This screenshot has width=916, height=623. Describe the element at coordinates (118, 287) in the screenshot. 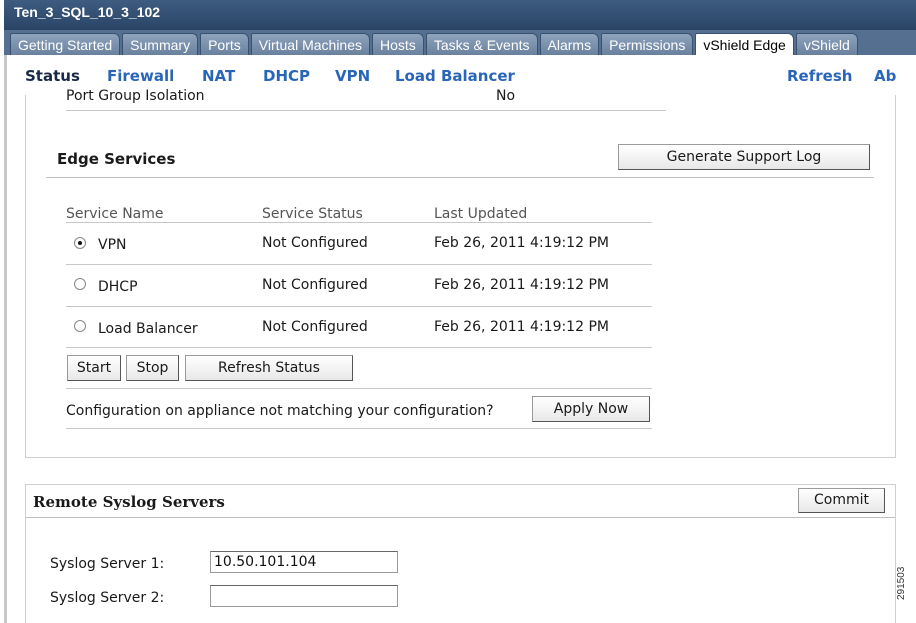

I see `service-name: DHCP` at that location.